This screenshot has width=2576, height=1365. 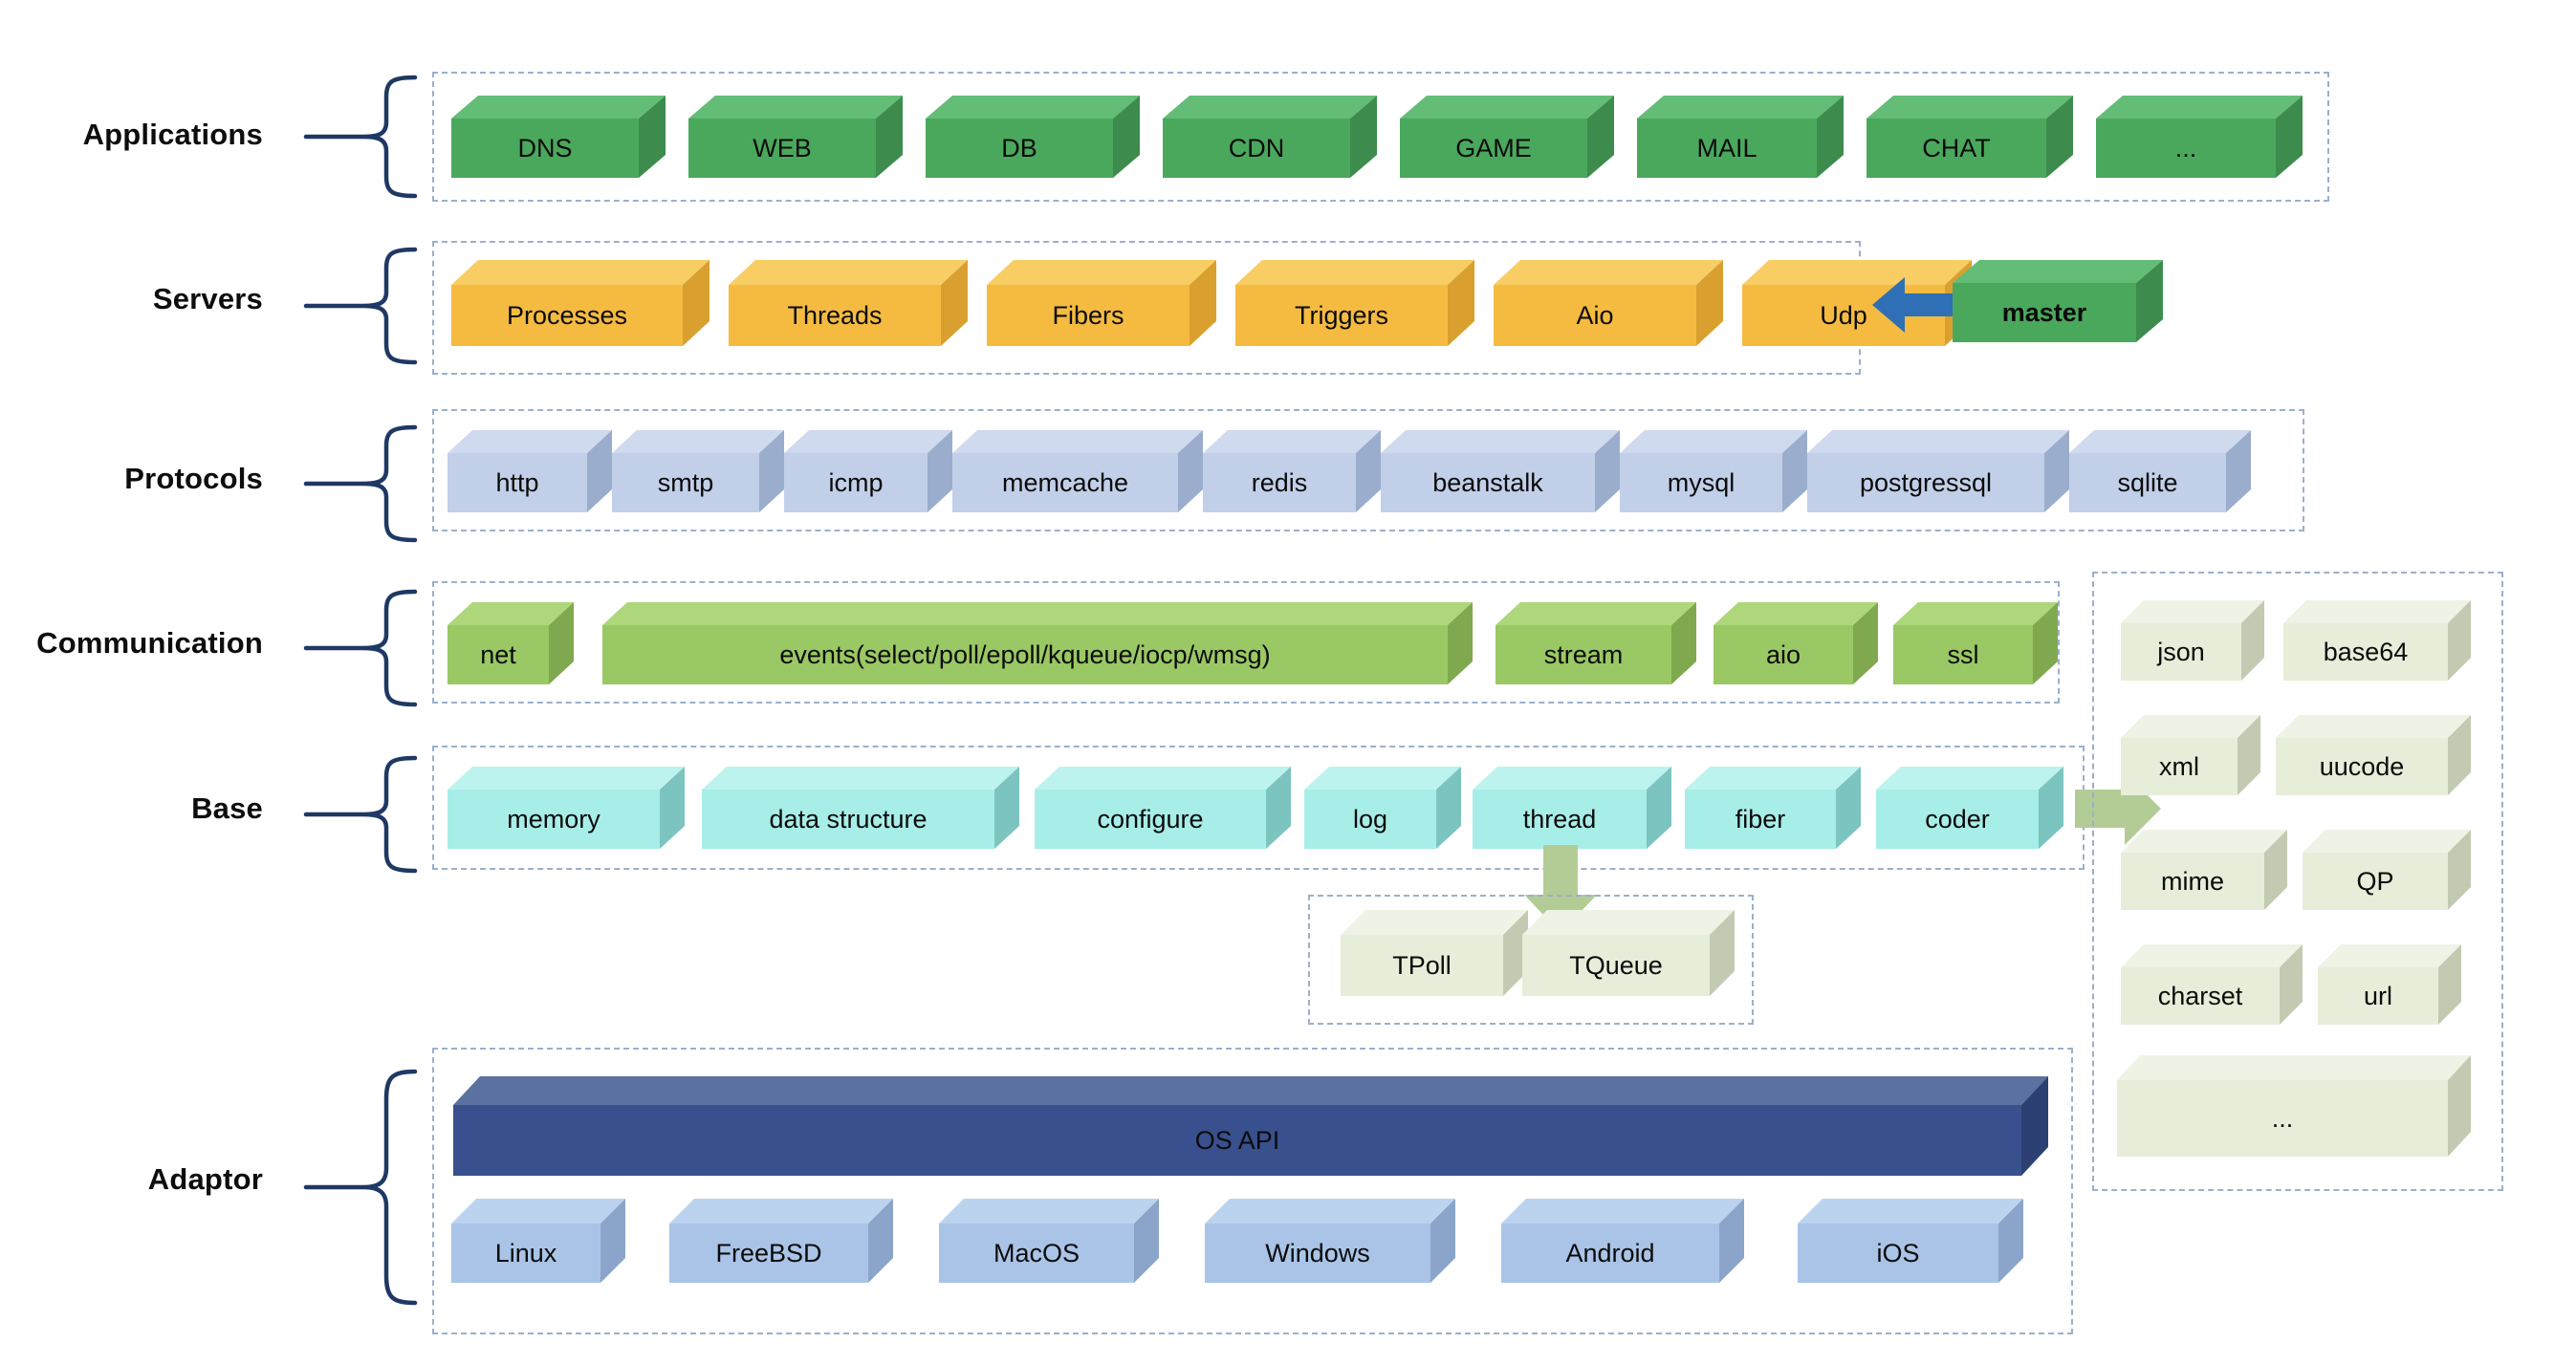 I want to click on box-mysql: mysql, so click(x=1713, y=471).